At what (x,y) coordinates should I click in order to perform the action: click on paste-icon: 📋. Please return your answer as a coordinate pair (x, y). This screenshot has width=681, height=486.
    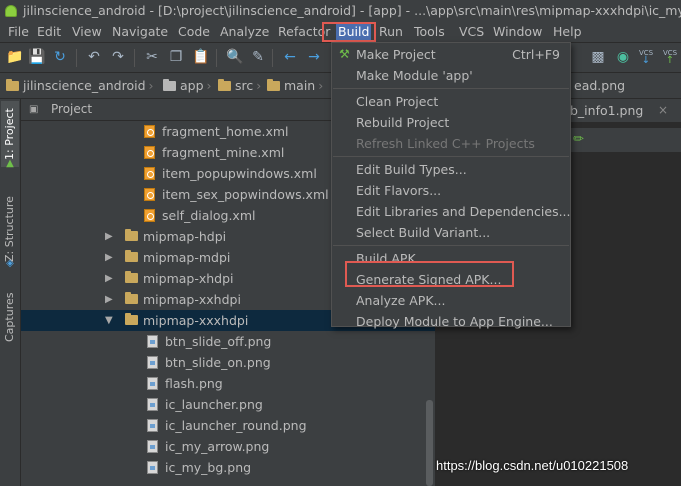
    Looking at the image, I should click on (200, 57).